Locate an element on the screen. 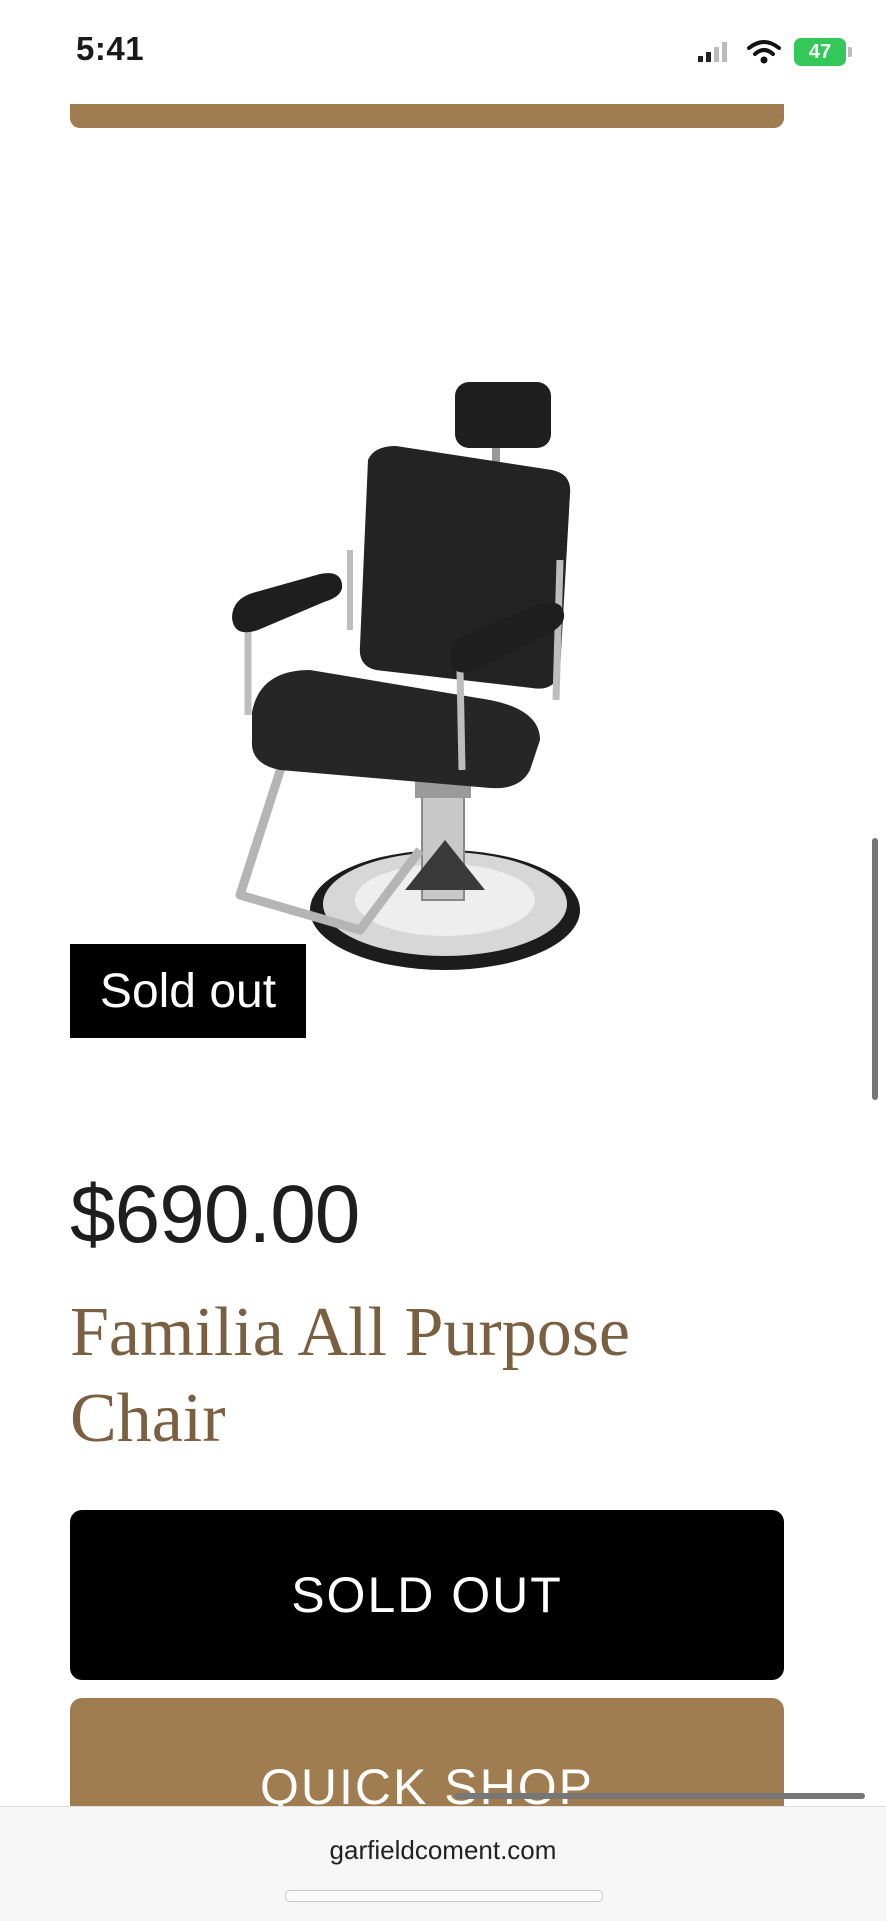  sold-out-badge: Sold out is located at coordinates (188, 991).